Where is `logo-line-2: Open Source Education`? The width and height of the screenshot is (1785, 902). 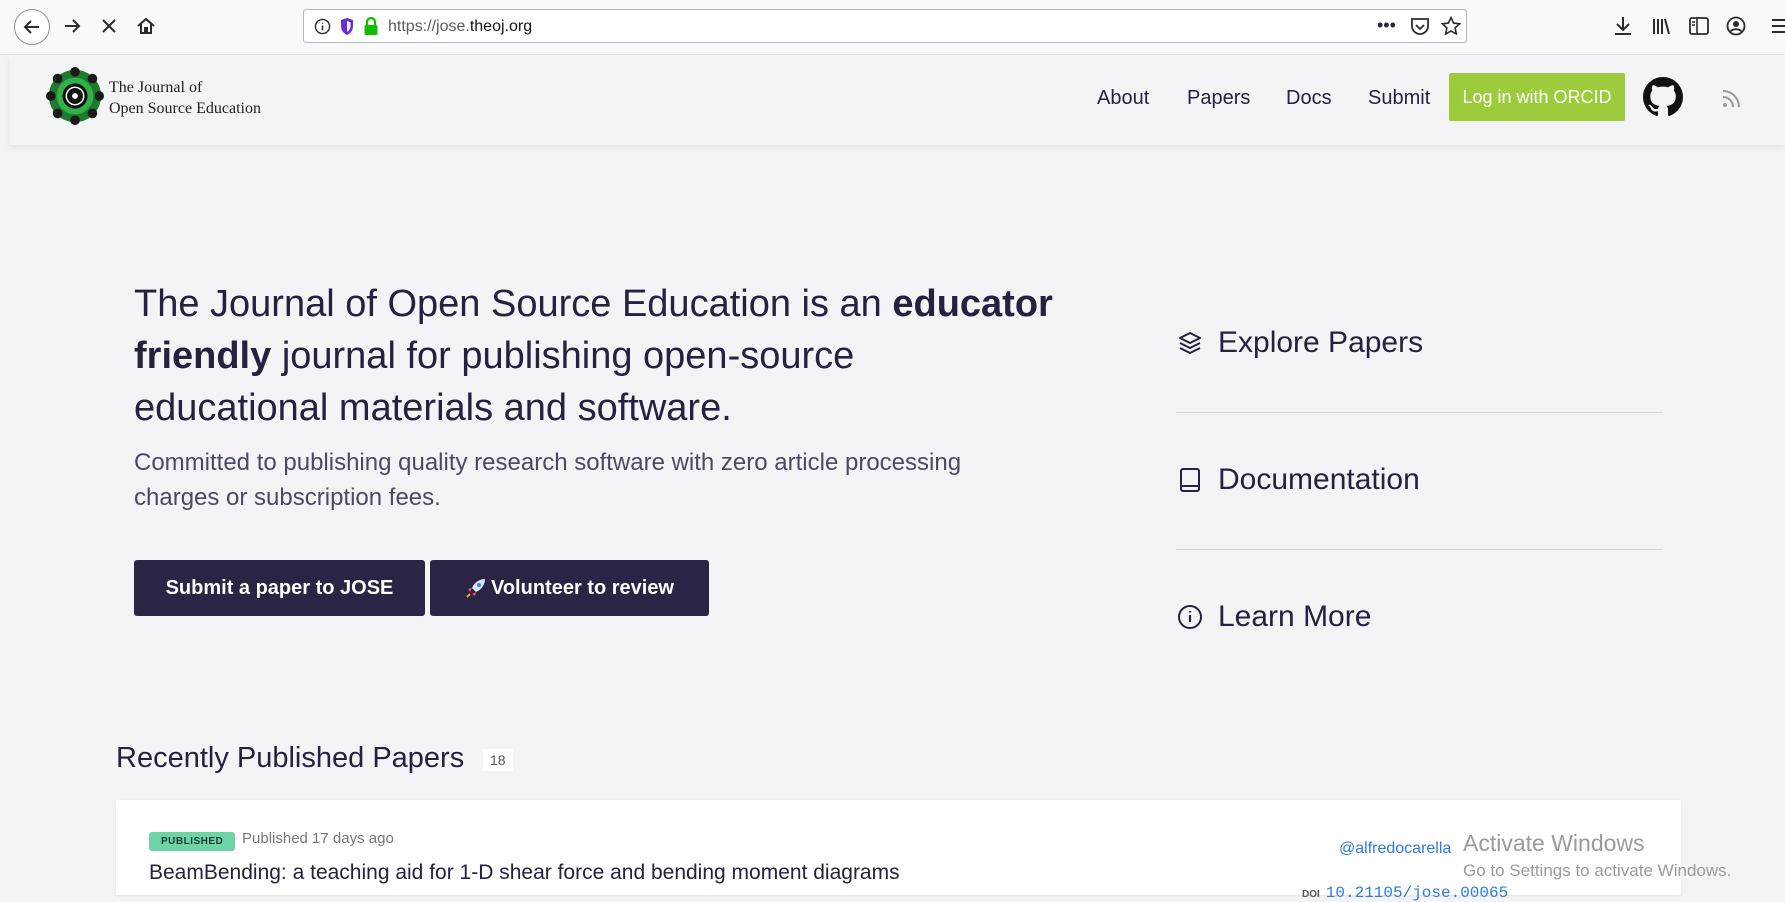
logo-line-2: Open Source Education is located at coordinates (185, 108).